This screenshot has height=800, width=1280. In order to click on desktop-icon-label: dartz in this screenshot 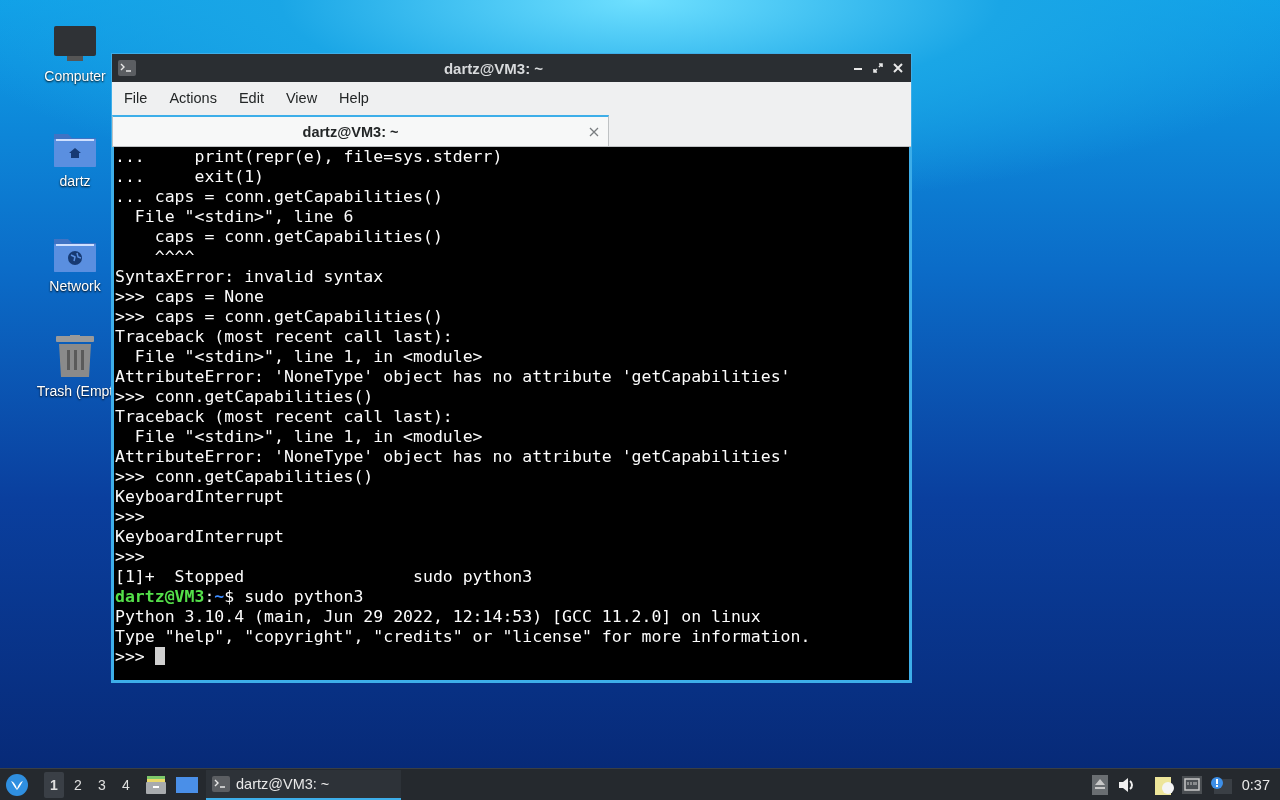, I will do `click(75, 181)`.